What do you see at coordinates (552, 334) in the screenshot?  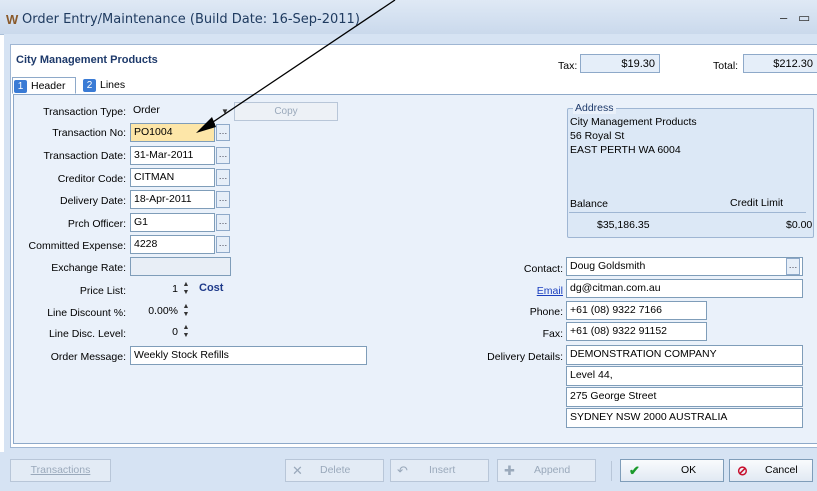 I see `fax-label: Fax:` at bounding box center [552, 334].